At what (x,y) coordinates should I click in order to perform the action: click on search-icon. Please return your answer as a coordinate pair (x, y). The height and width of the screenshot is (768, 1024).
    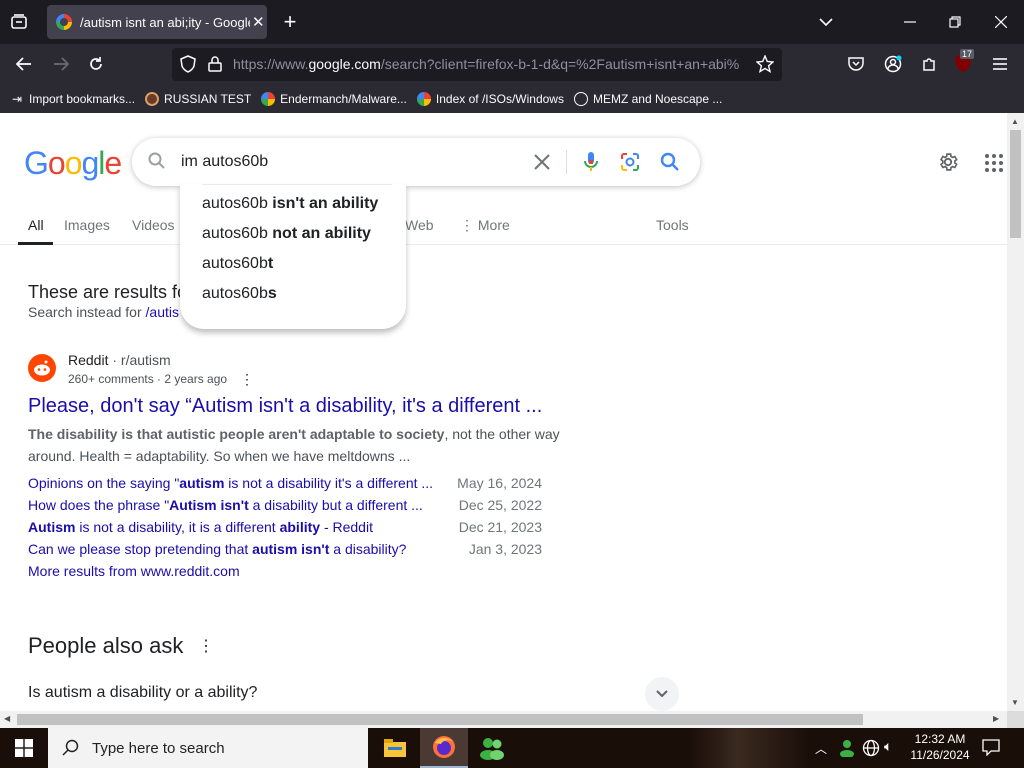
    Looking at the image, I should click on (70, 747).